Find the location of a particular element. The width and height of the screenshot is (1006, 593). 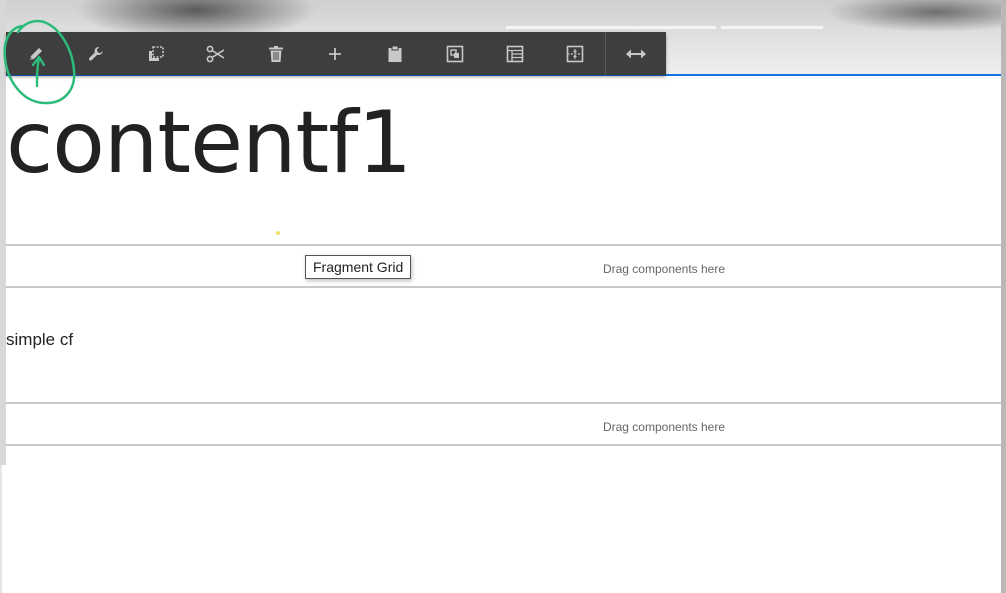

edit-button is located at coordinates (36, 53).